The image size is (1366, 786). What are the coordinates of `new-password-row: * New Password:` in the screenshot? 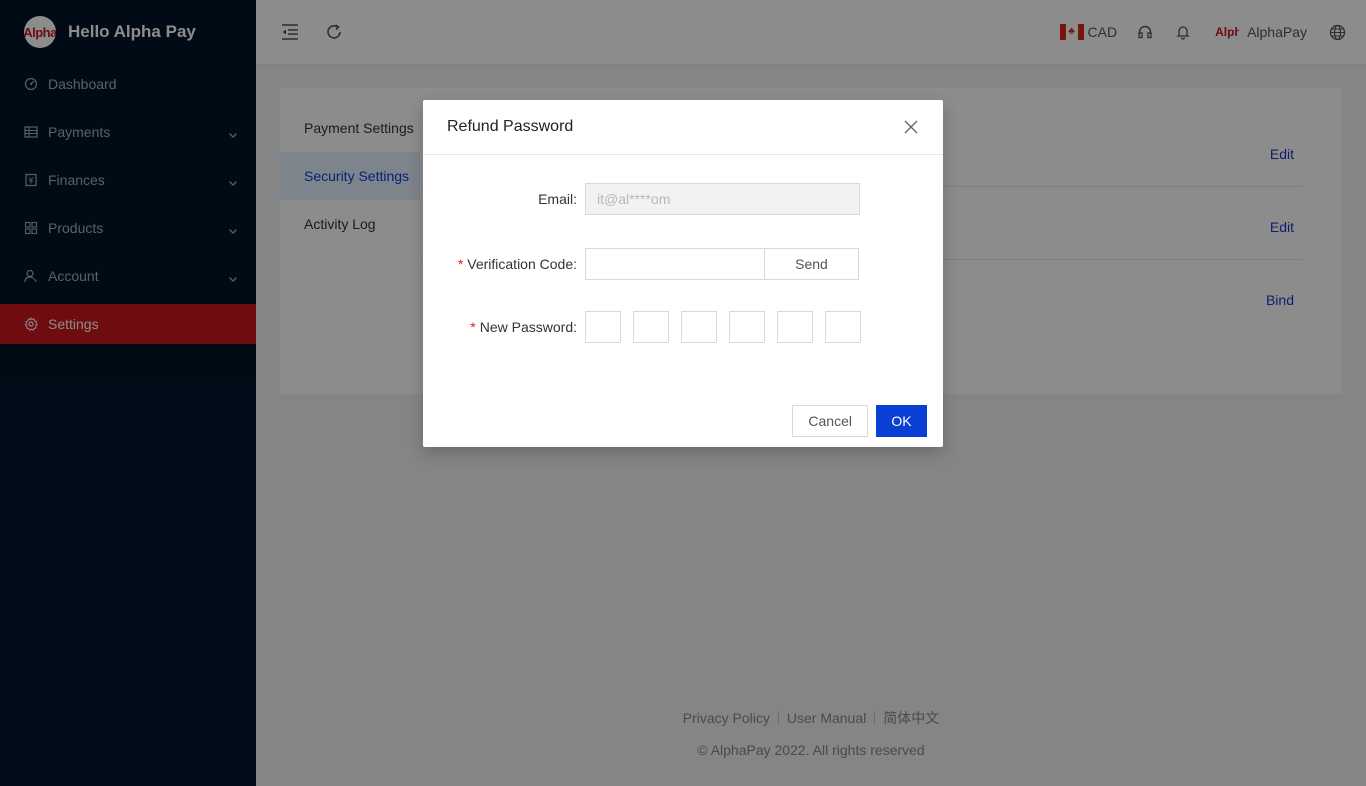 It's located at (683, 327).